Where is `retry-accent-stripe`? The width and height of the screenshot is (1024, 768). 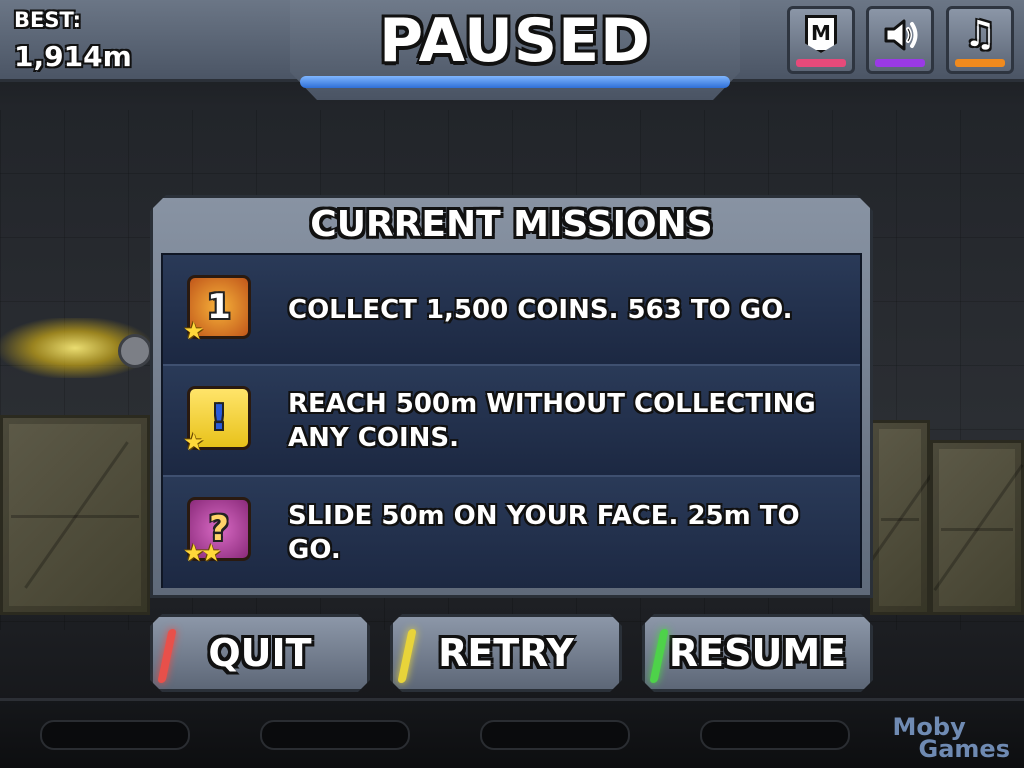 retry-accent-stripe is located at coordinates (406, 656).